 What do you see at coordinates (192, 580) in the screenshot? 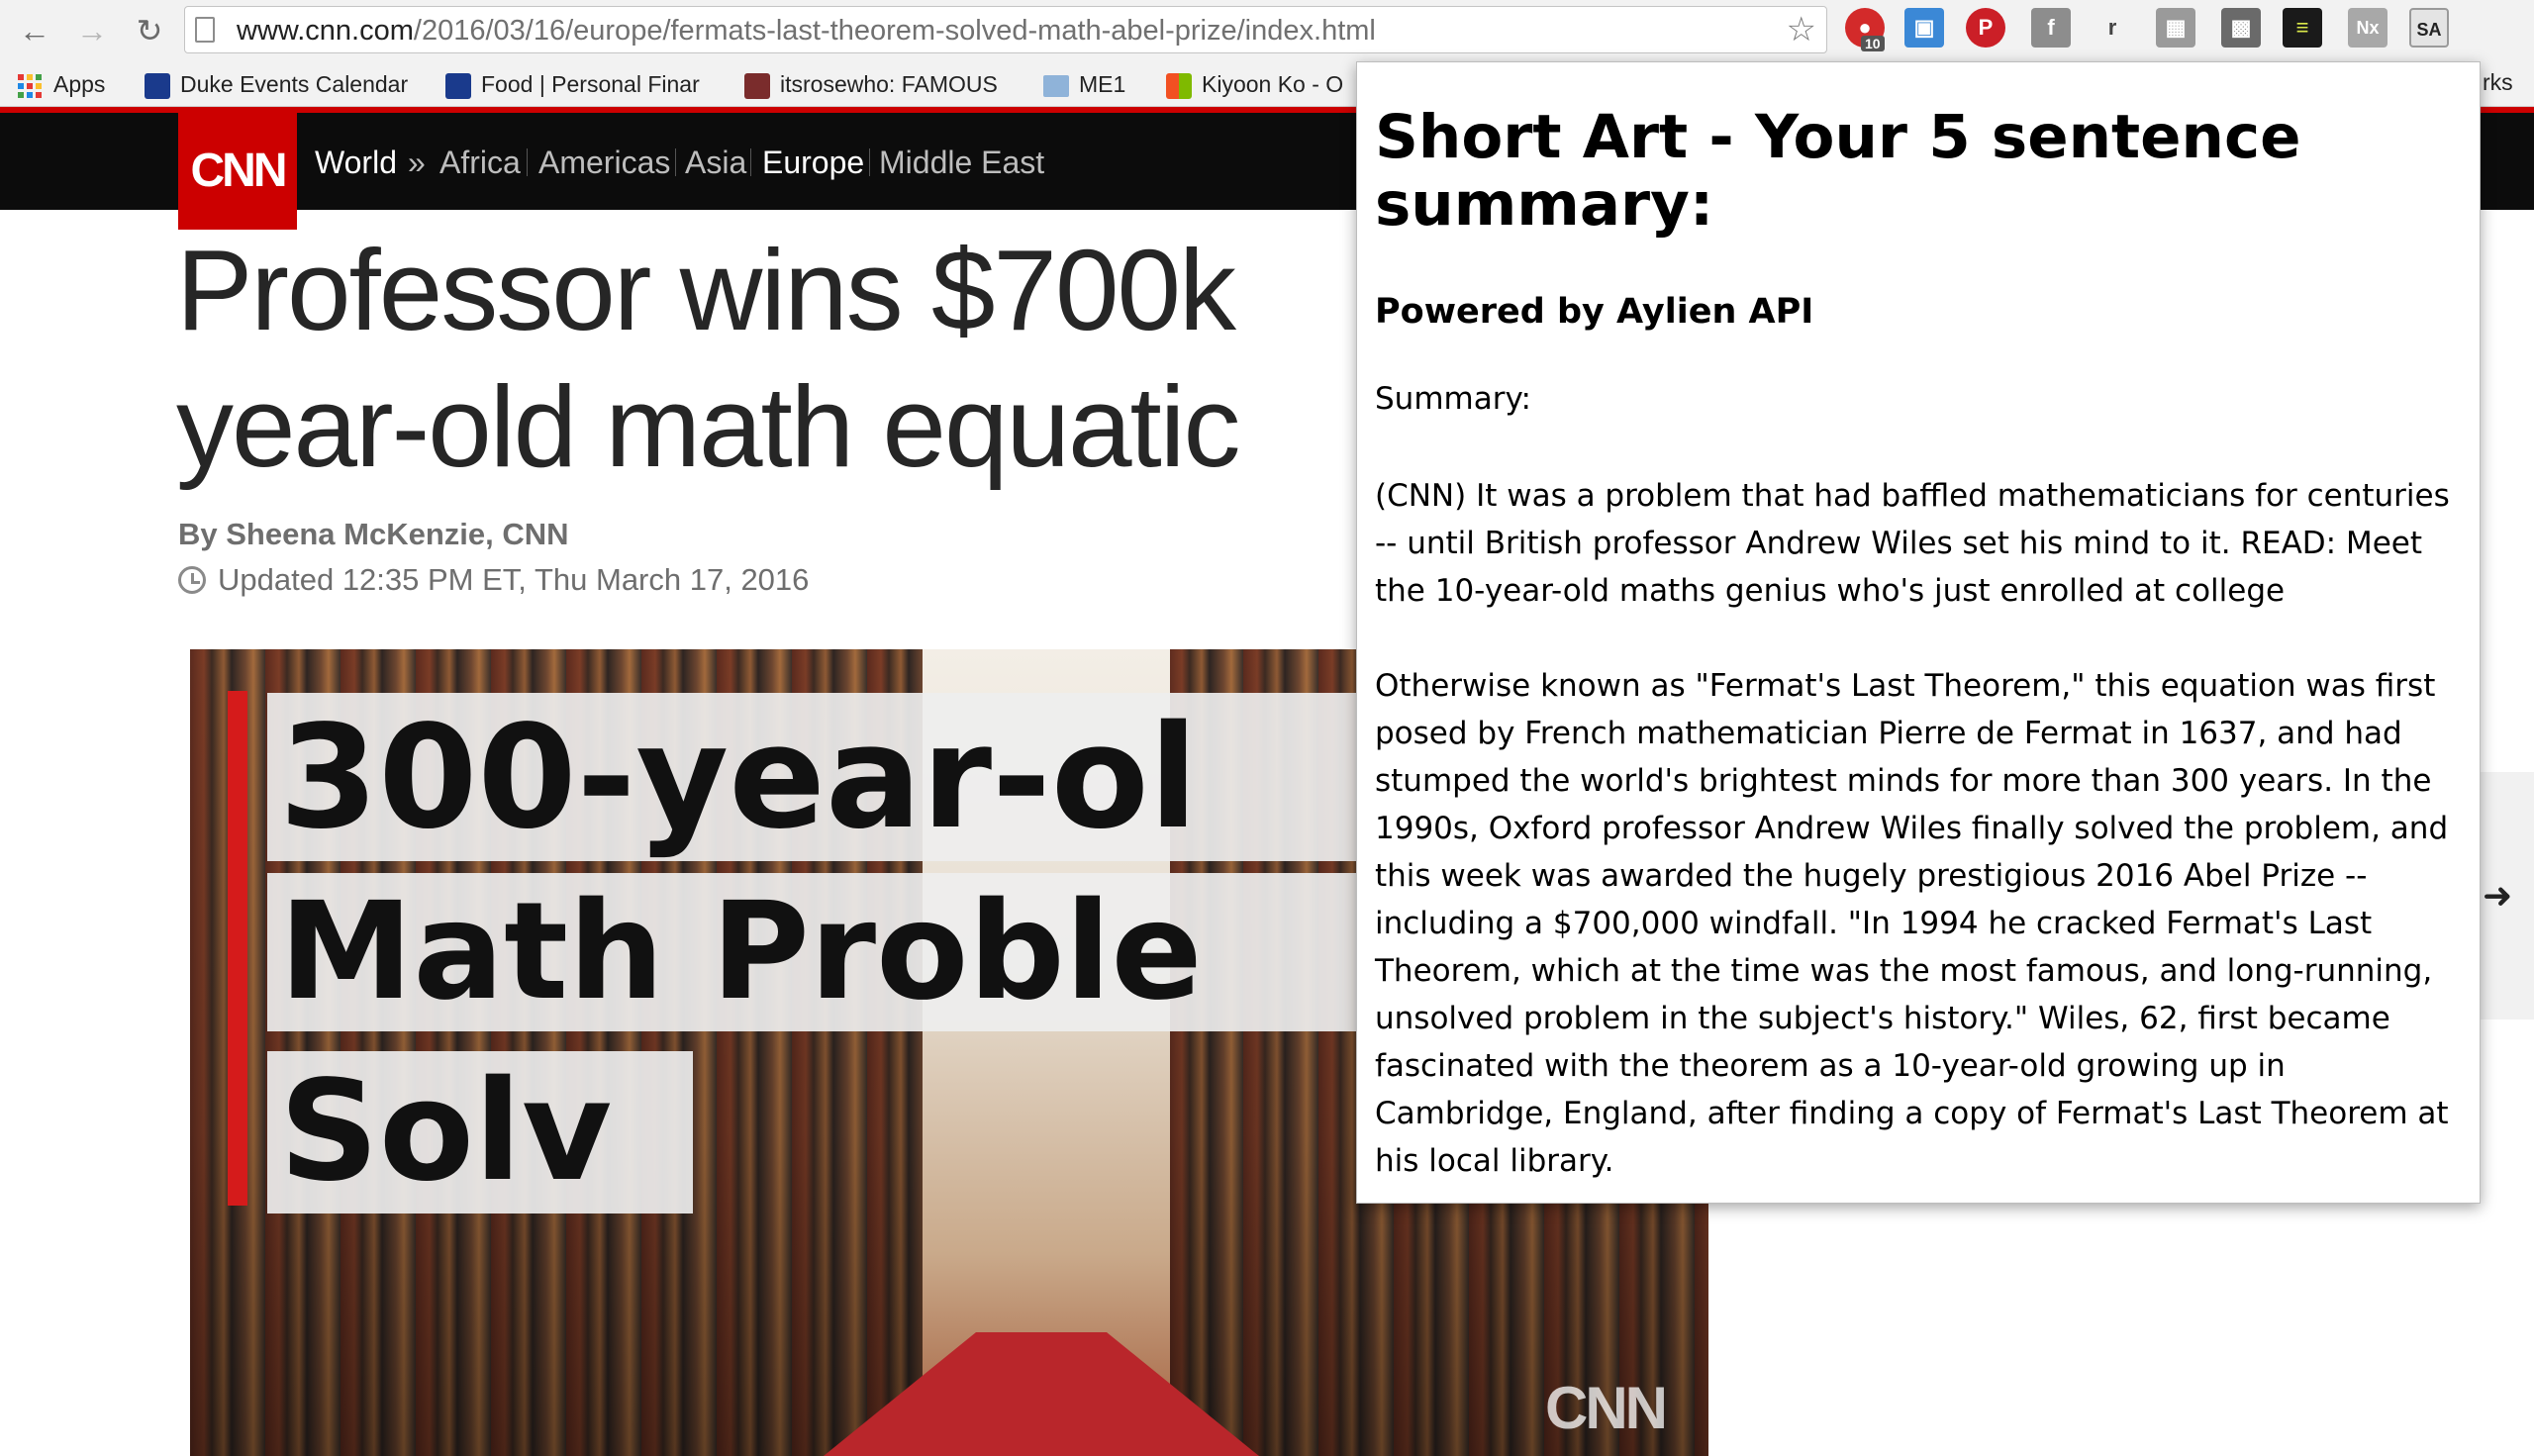
I see `clock-icon` at bounding box center [192, 580].